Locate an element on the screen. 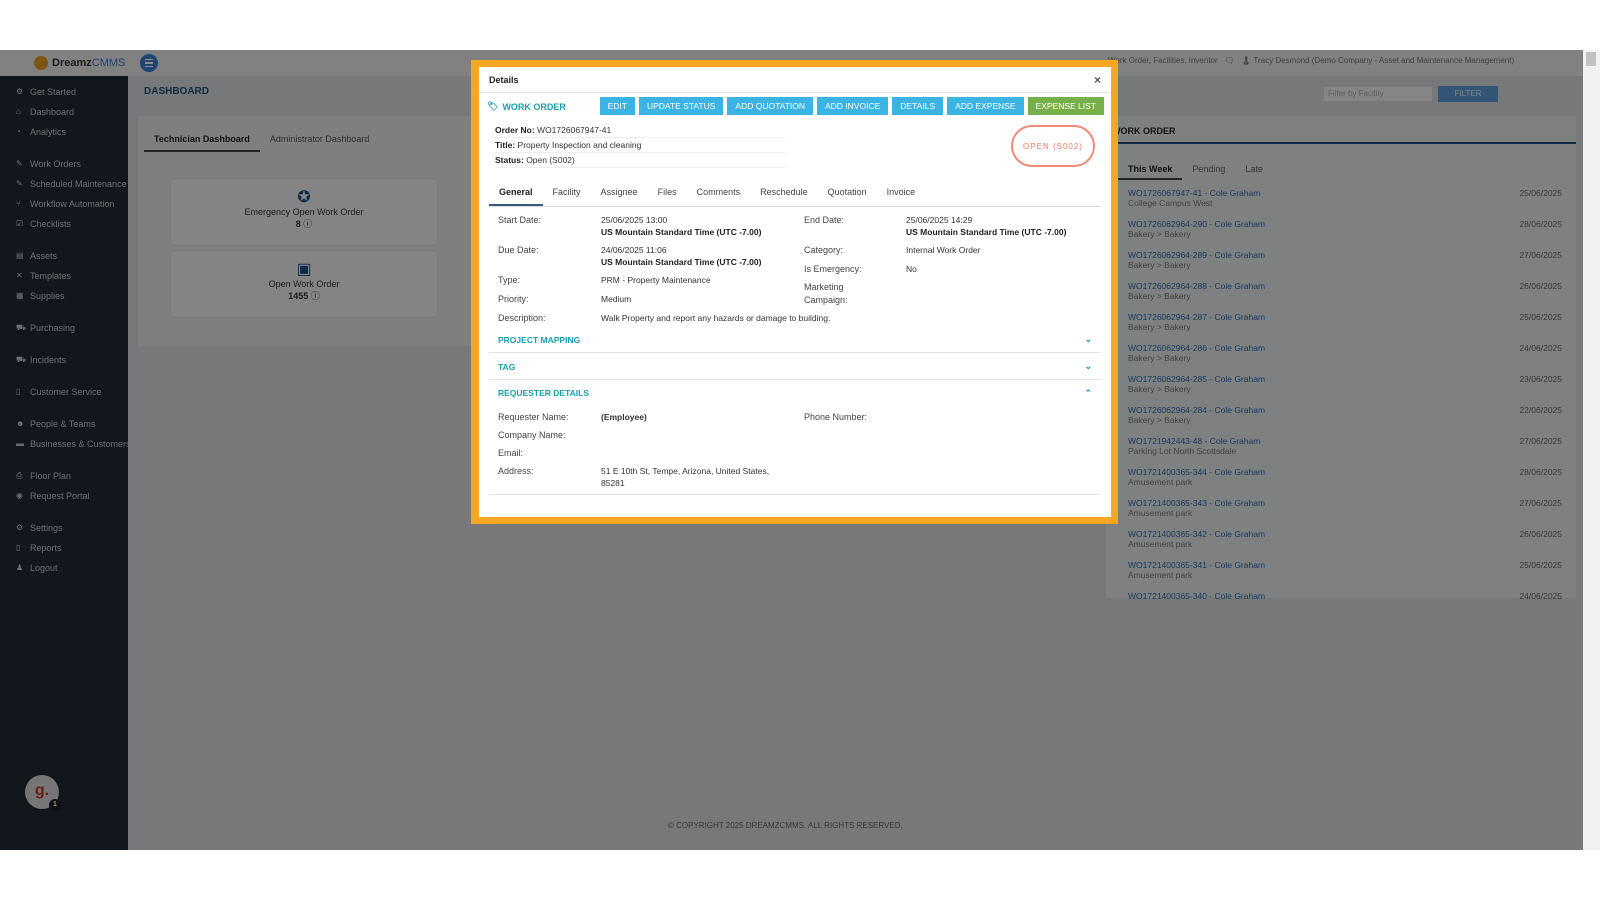 The width and height of the screenshot is (1600, 900). work-order-heading: 🏷 WORK ORDER is located at coordinates (526, 106).